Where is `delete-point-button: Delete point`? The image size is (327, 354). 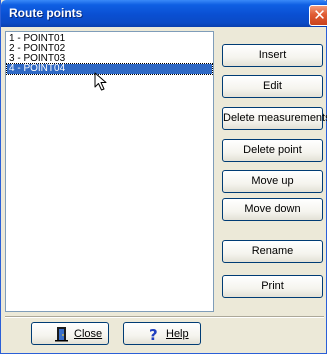 delete-point-button: Delete point is located at coordinates (272, 150).